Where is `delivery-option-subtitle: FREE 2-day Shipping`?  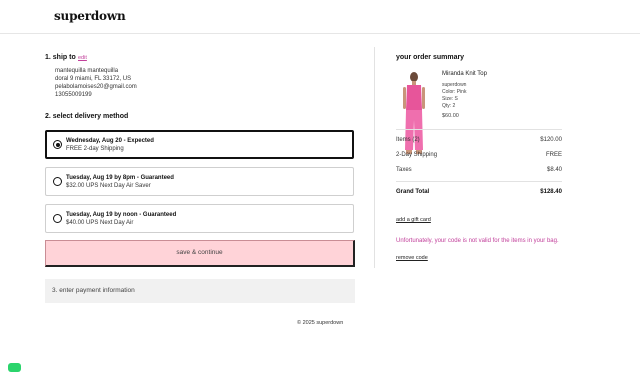 delivery-option-subtitle: FREE 2-day Shipping is located at coordinates (95, 149).